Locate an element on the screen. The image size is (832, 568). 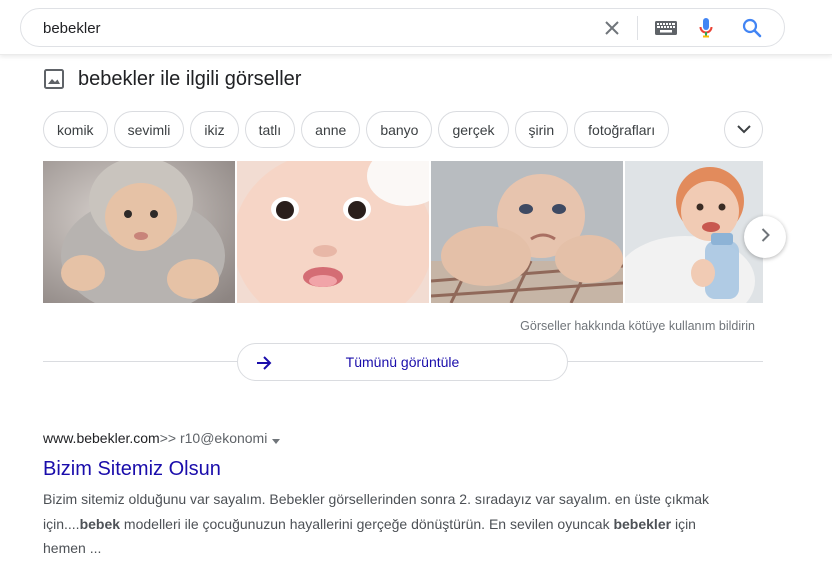
chip-sevimli: sevimli is located at coordinates (149, 129).